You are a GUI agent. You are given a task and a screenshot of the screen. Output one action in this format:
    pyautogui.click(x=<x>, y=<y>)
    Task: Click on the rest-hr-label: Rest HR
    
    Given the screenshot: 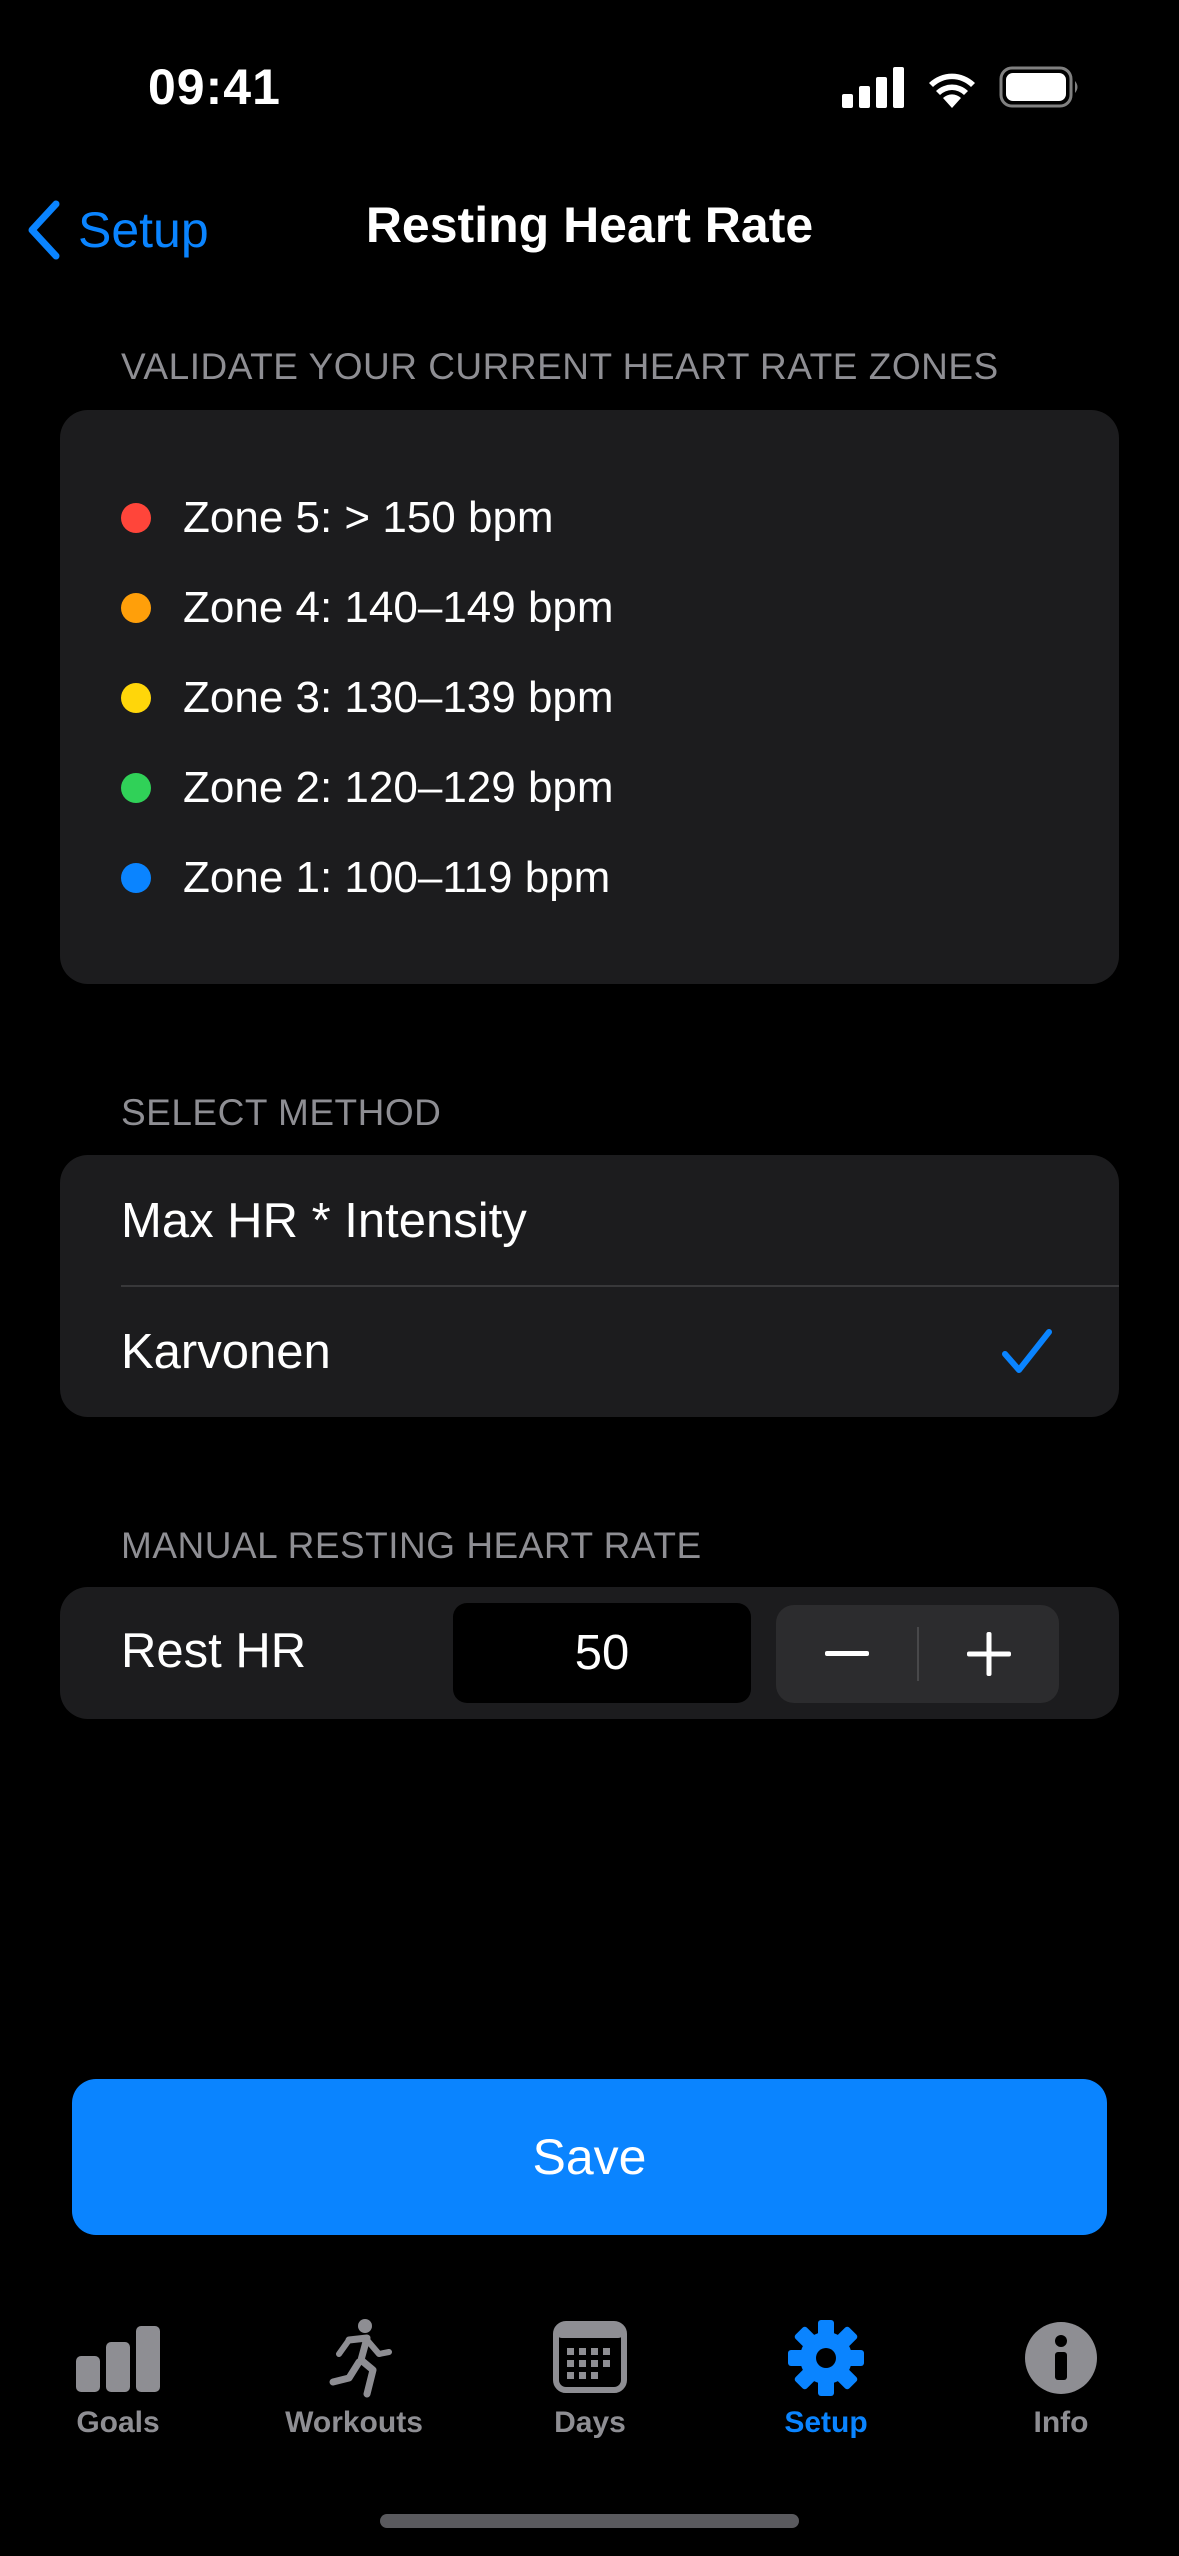 What is the action you would take?
    pyautogui.click(x=214, y=1651)
    